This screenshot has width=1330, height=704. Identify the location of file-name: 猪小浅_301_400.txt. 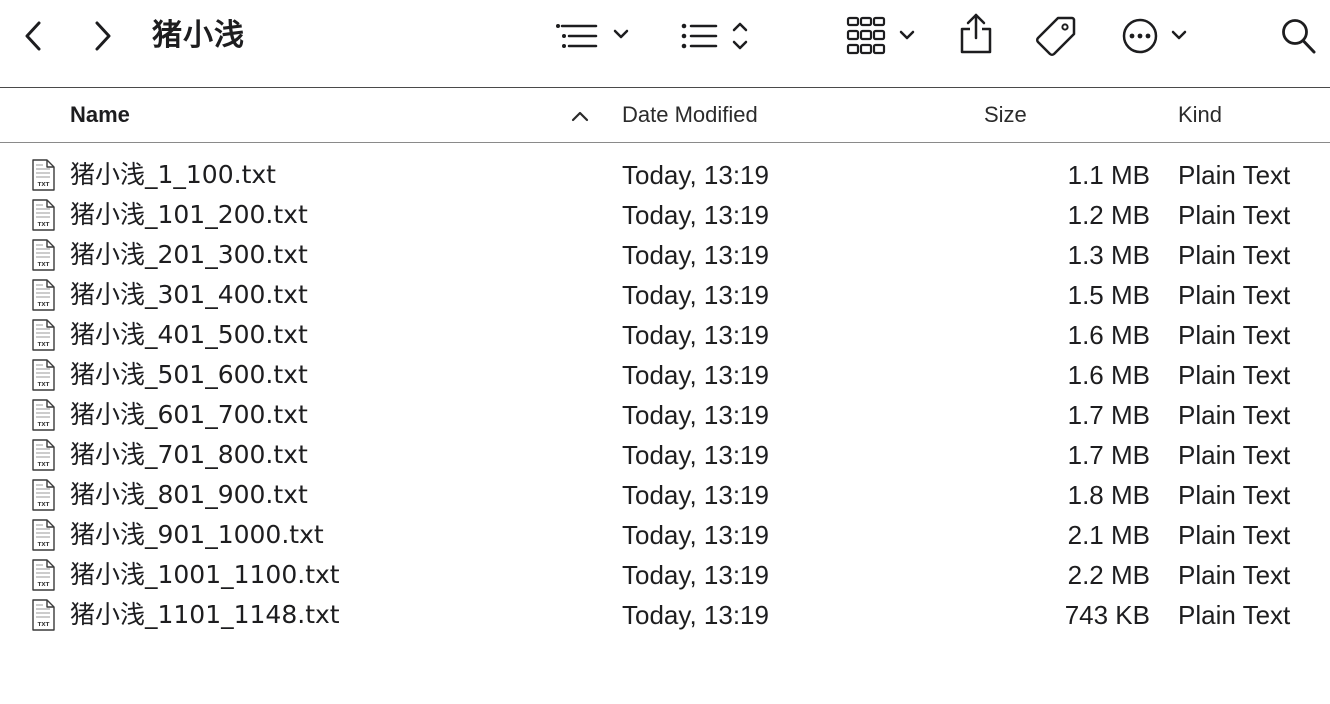
(189, 294).